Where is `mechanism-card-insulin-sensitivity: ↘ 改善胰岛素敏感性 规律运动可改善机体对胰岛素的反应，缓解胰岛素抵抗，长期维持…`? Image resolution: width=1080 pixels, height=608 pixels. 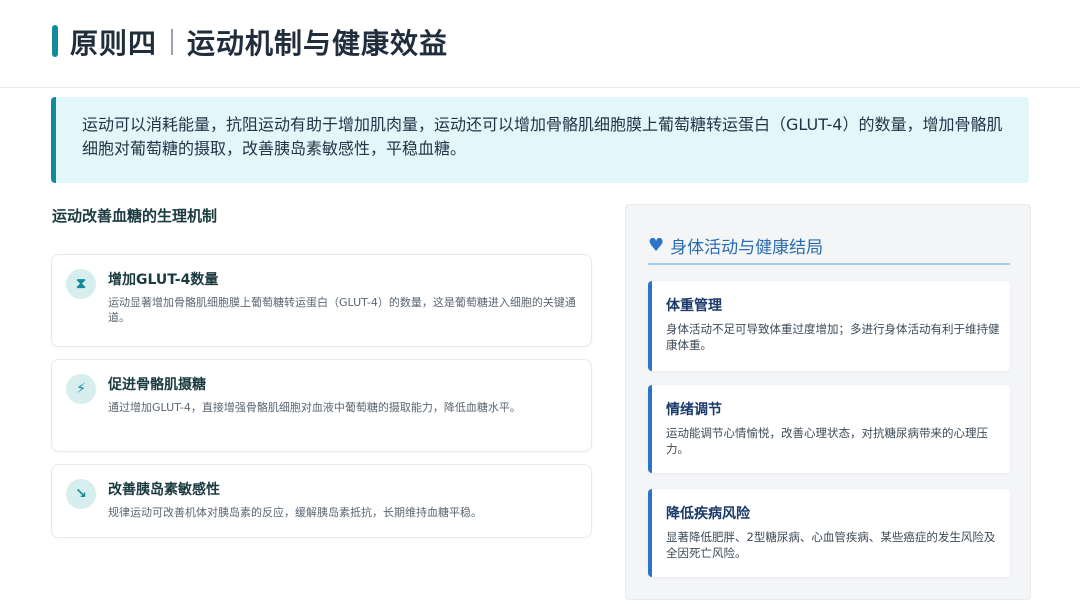
mechanism-card-insulin-sensitivity: ↘ 改善胰岛素敏感性 规律运动可改善机体对胰岛素的反应，缓解胰岛素抵抗，长期维持… is located at coordinates (321, 501).